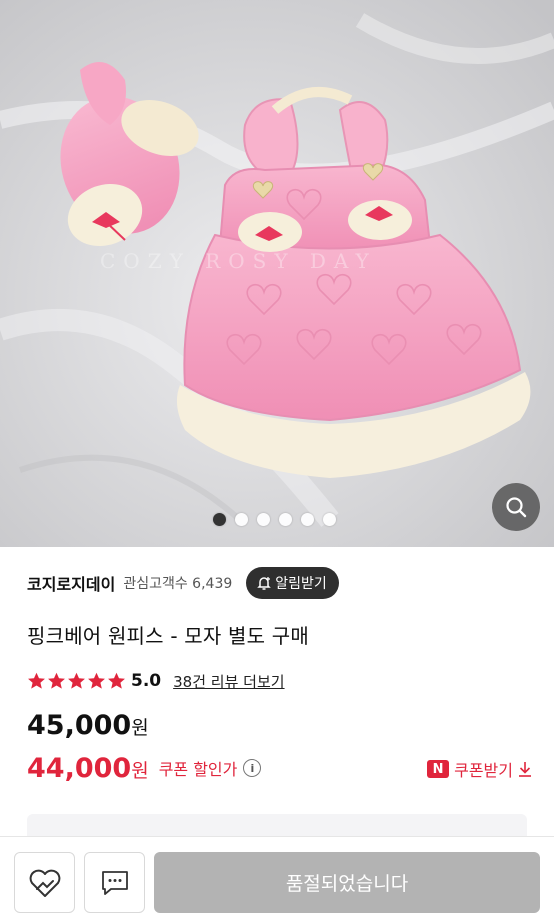 The height and width of the screenshot is (923, 554). Describe the element at coordinates (140, 770) in the screenshot. I see `sale-price-unit: 원` at that location.